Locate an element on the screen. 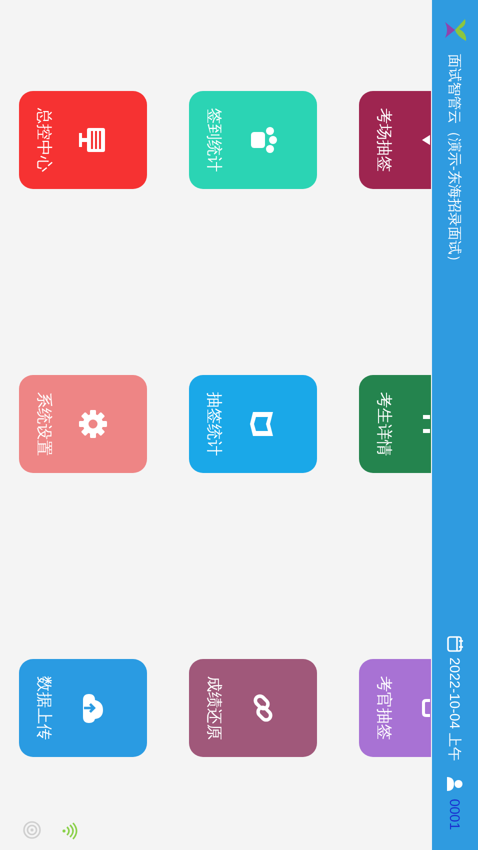 The width and height of the screenshot is (478, 850). menu-tile: 考官抽签 is located at coordinates (395, 708).